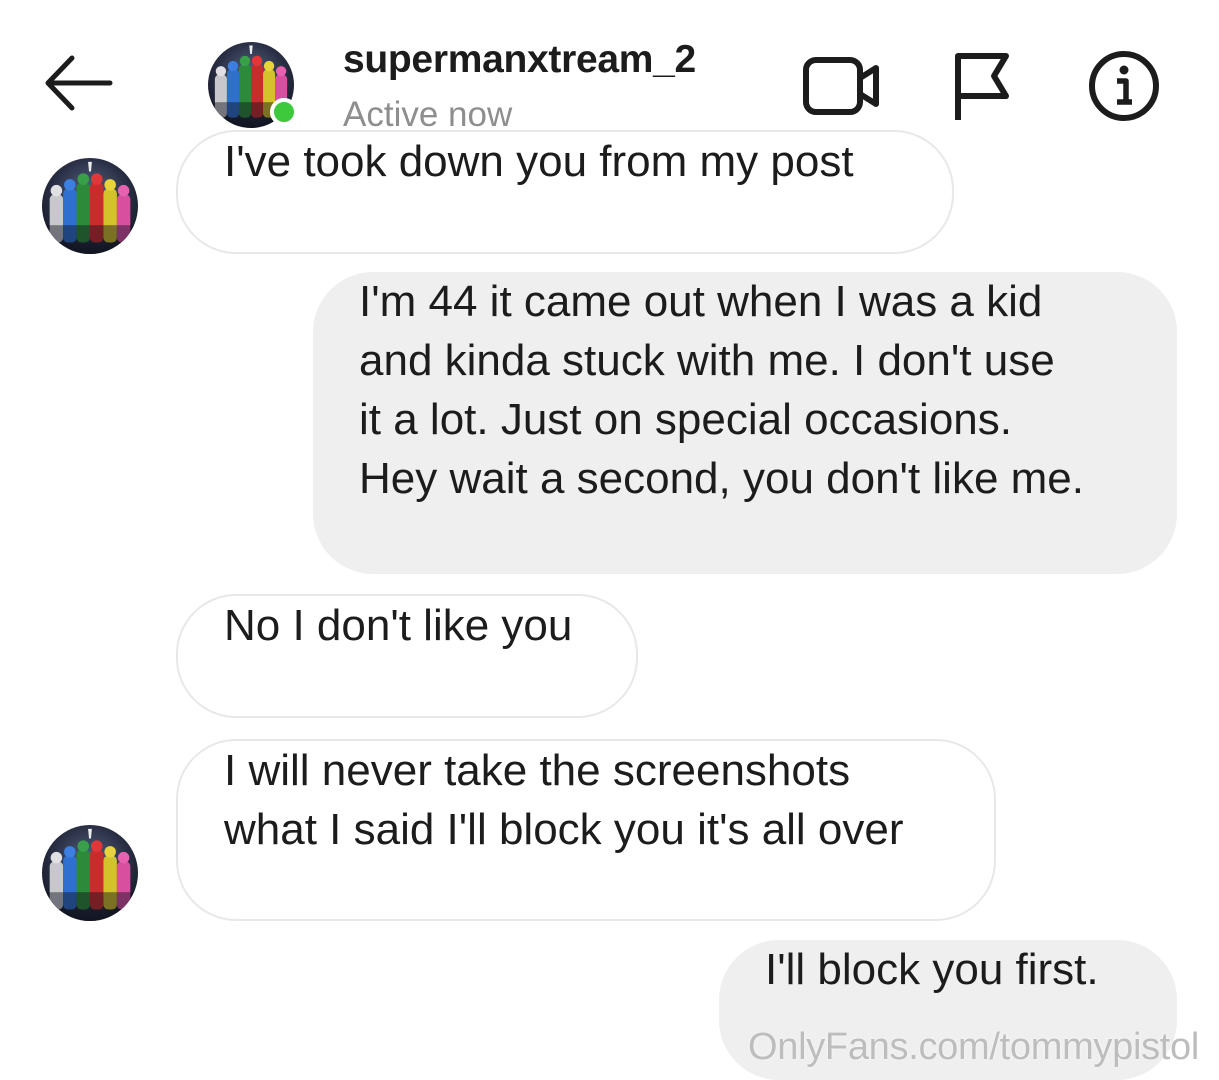  I want to click on message-bubble-incoming: I've took down you from my post, so click(565, 192).